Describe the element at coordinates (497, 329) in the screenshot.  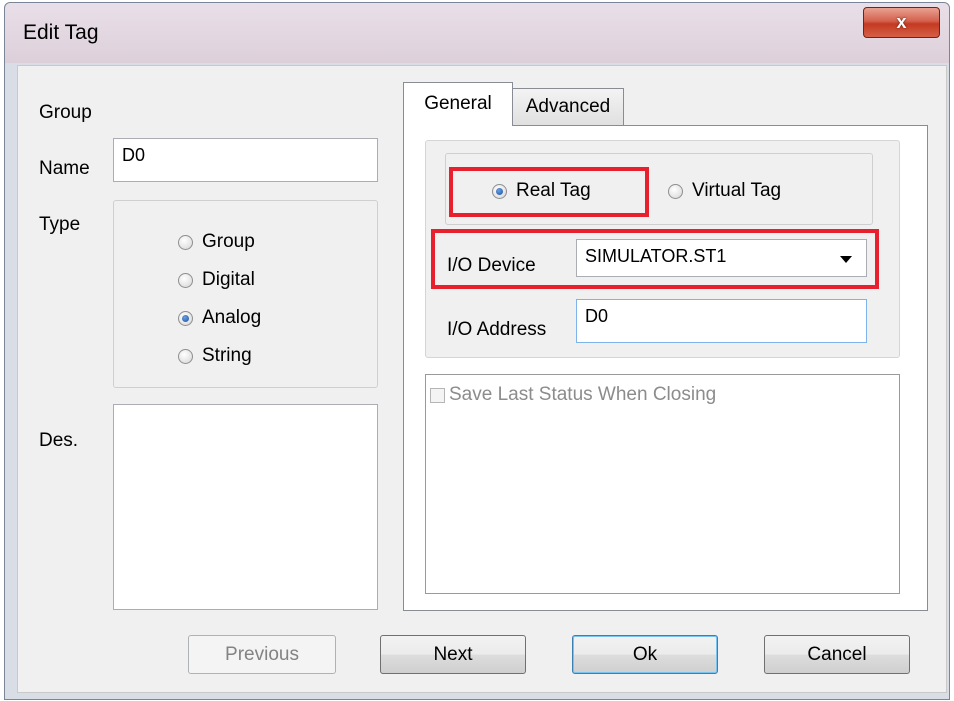
I see `io-address-label: I/O Address` at that location.